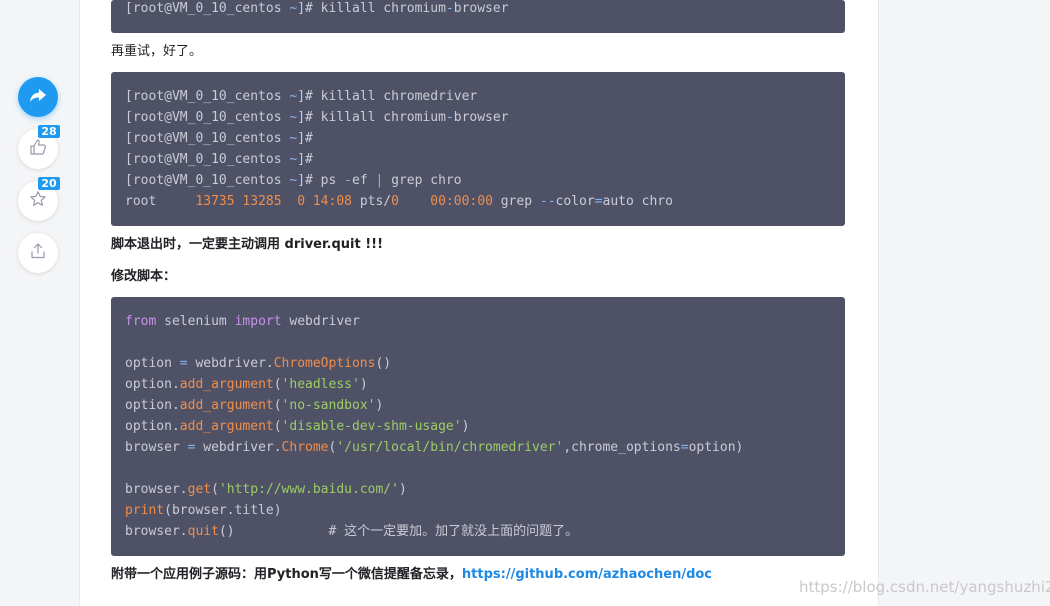 The width and height of the screenshot is (1050, 606). I want to click on code-line: option.add_argument('no-sandbox'), so click(478, 405).